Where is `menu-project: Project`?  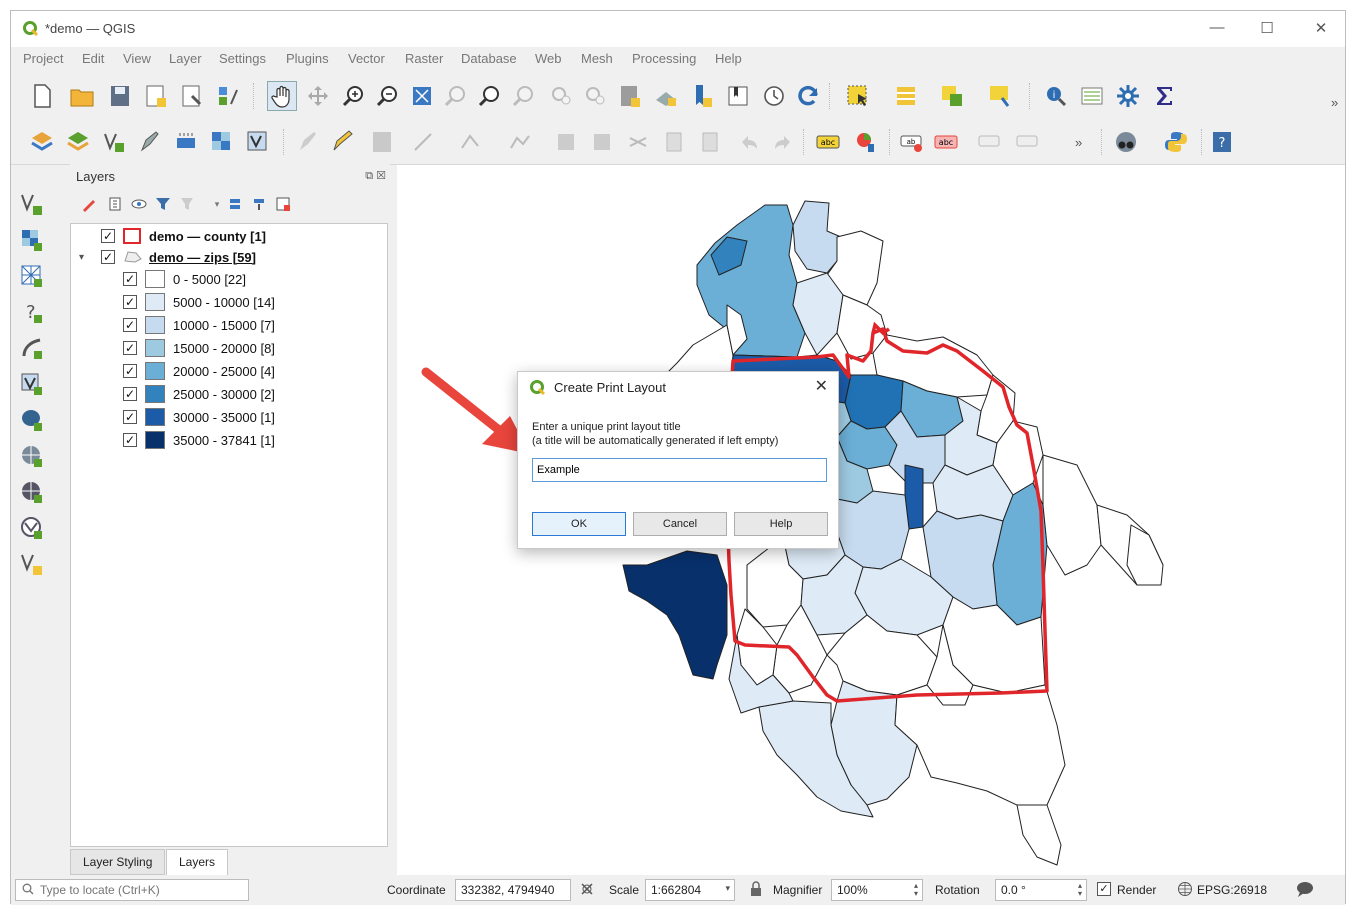 menu-project: Project is located at coordinates (43, 58).